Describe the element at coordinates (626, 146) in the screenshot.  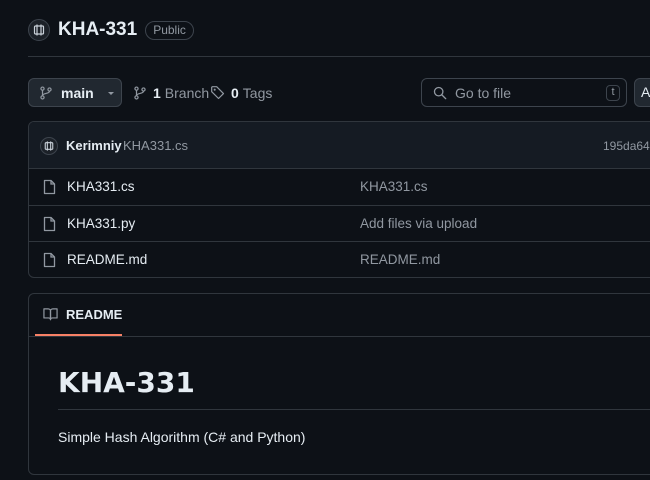
I see `commit-hash-link: 195da64 ·` at that location.